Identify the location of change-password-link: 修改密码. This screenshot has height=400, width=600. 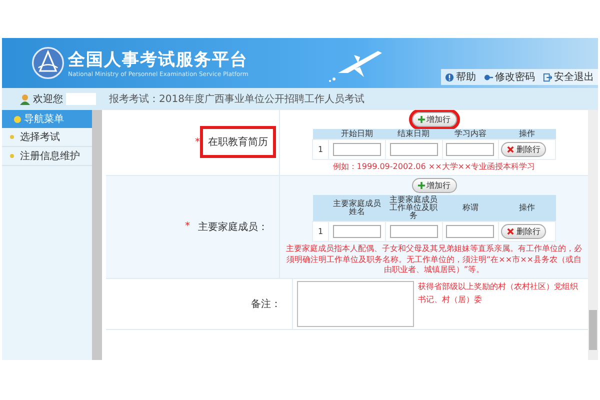
(509, 77).